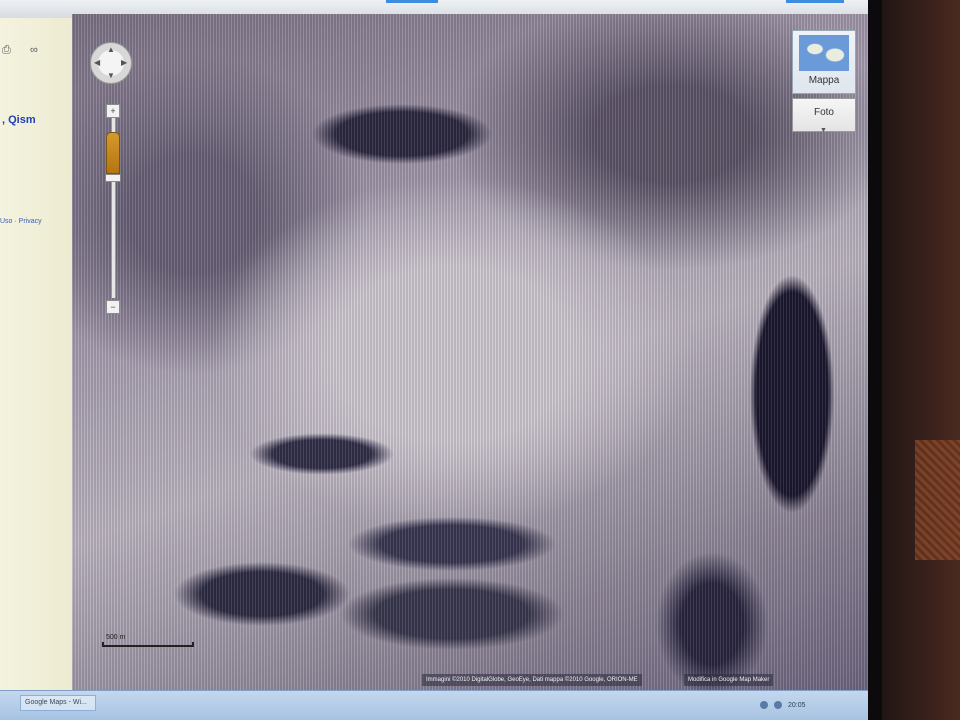 The height and width of the screenshot is (720, 960). What do you see at coordinates (9, 50) in the screenshot?
I see `print-icon: ⎙` at bounding box center [9, 50].